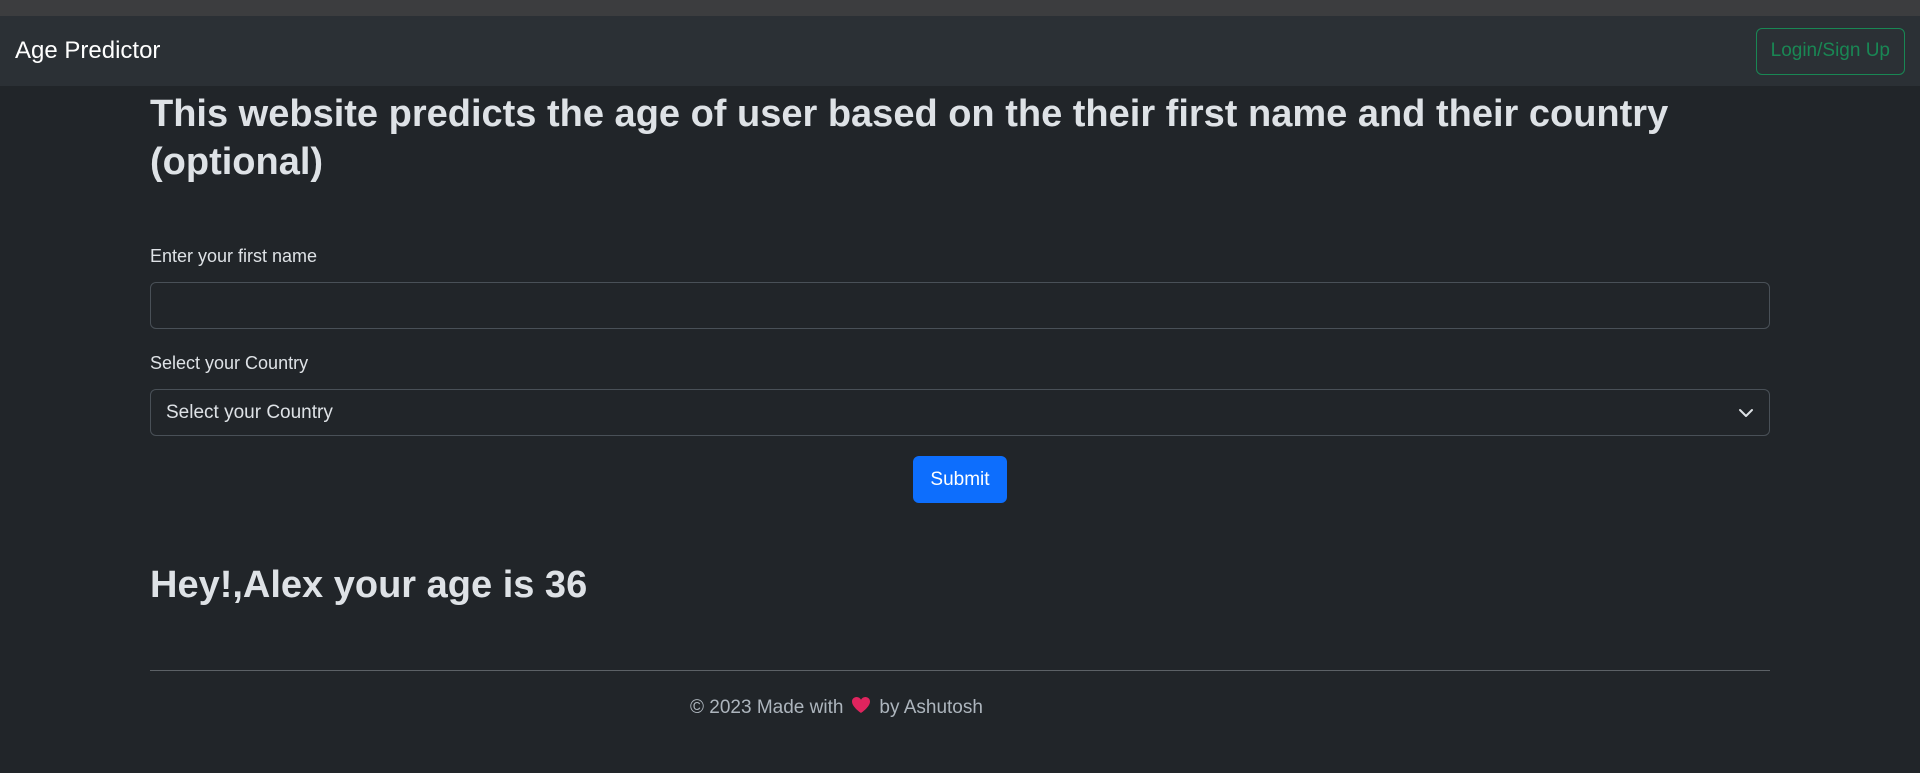  What do you see at coordinates (229, 363) in the screenshot?
I see `country-label: Select your Country` at bounding box center [229, 363].